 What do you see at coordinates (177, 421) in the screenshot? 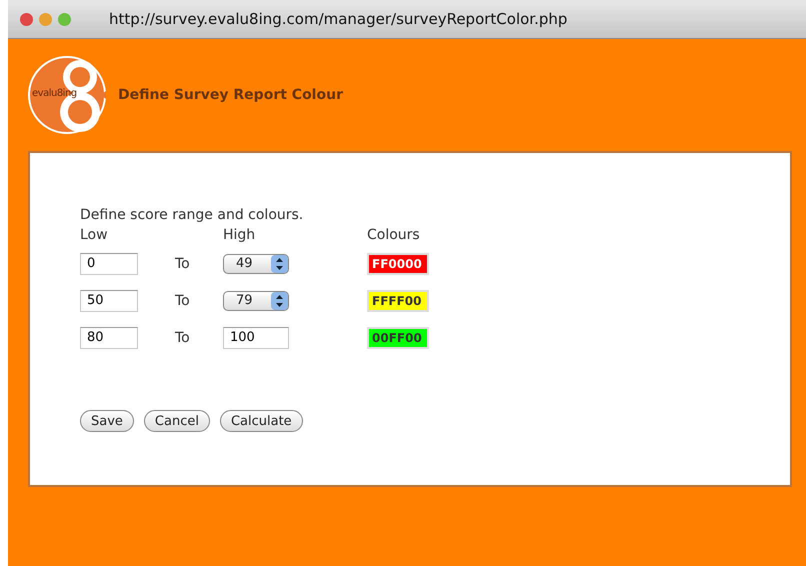
I see `form-button: Cancel` at bounding box center [177, 421].